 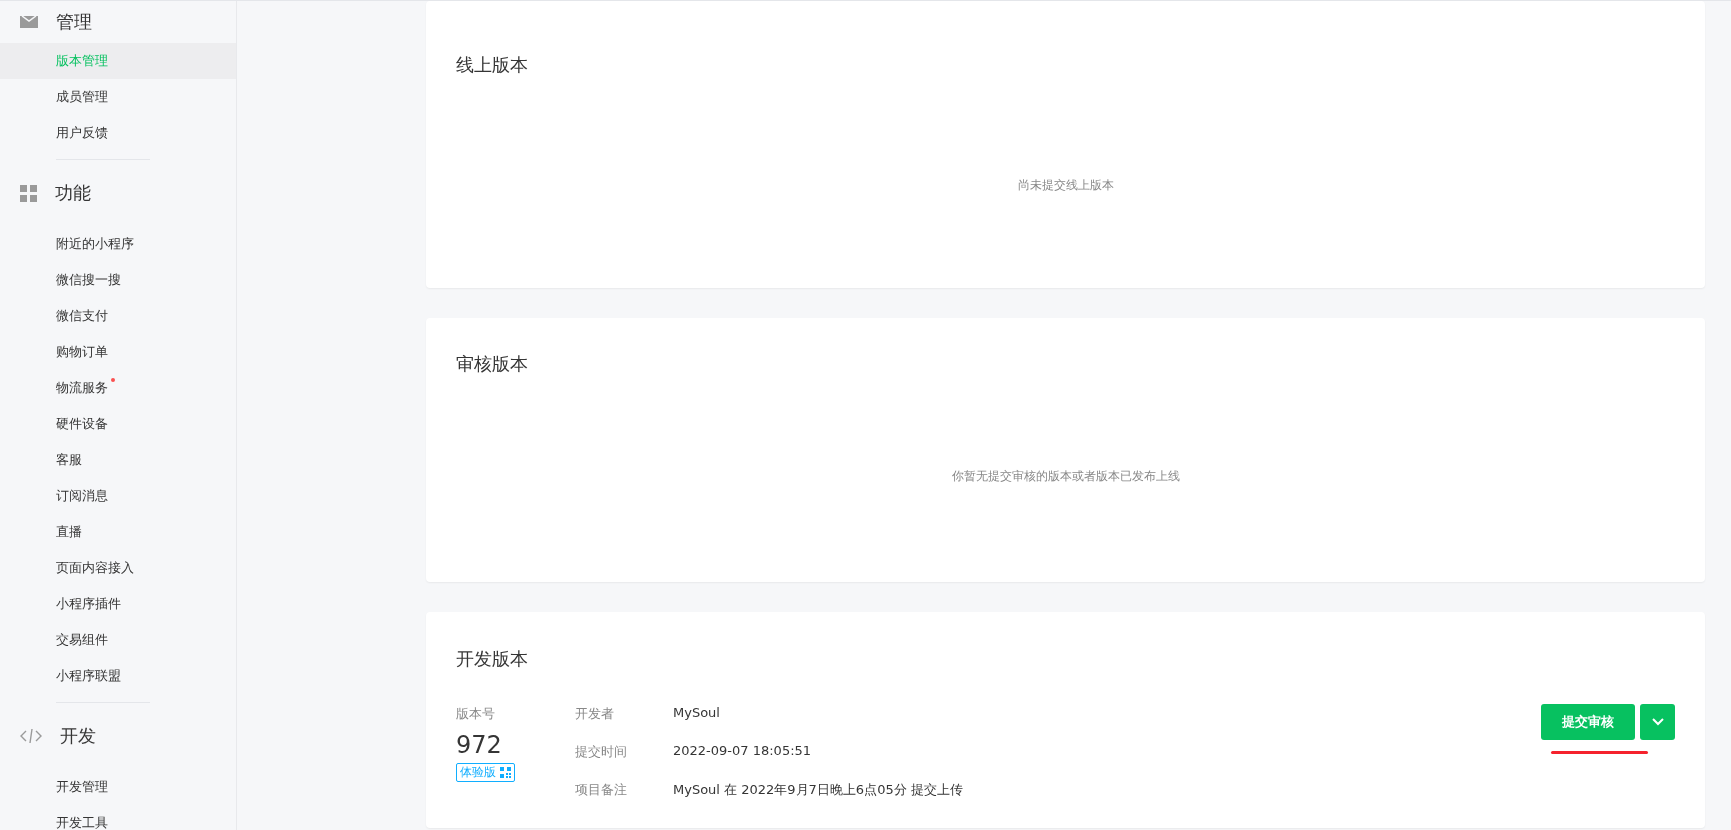 What do you see at coordinates (1065, 185) in the screenshot?
I see `empty-message: 尚未提交线上版本` at bounding box center [1065, 185].